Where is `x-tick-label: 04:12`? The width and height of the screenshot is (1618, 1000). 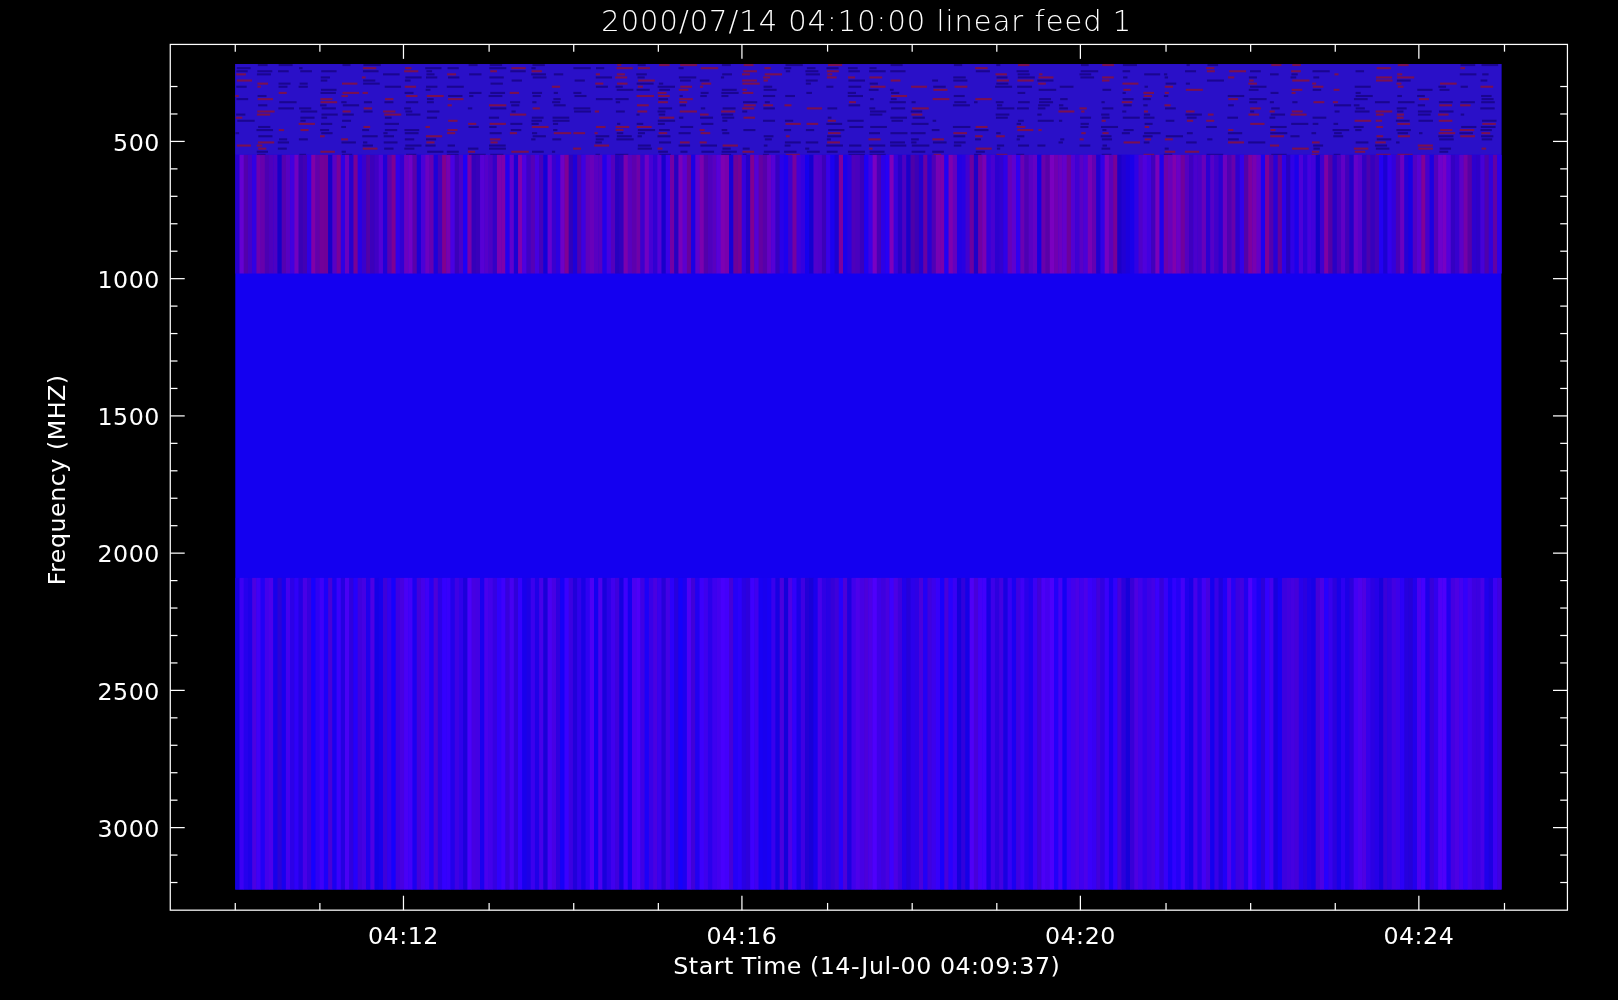
x-tick-label: 04:12 is located at coordinates (403, 936).